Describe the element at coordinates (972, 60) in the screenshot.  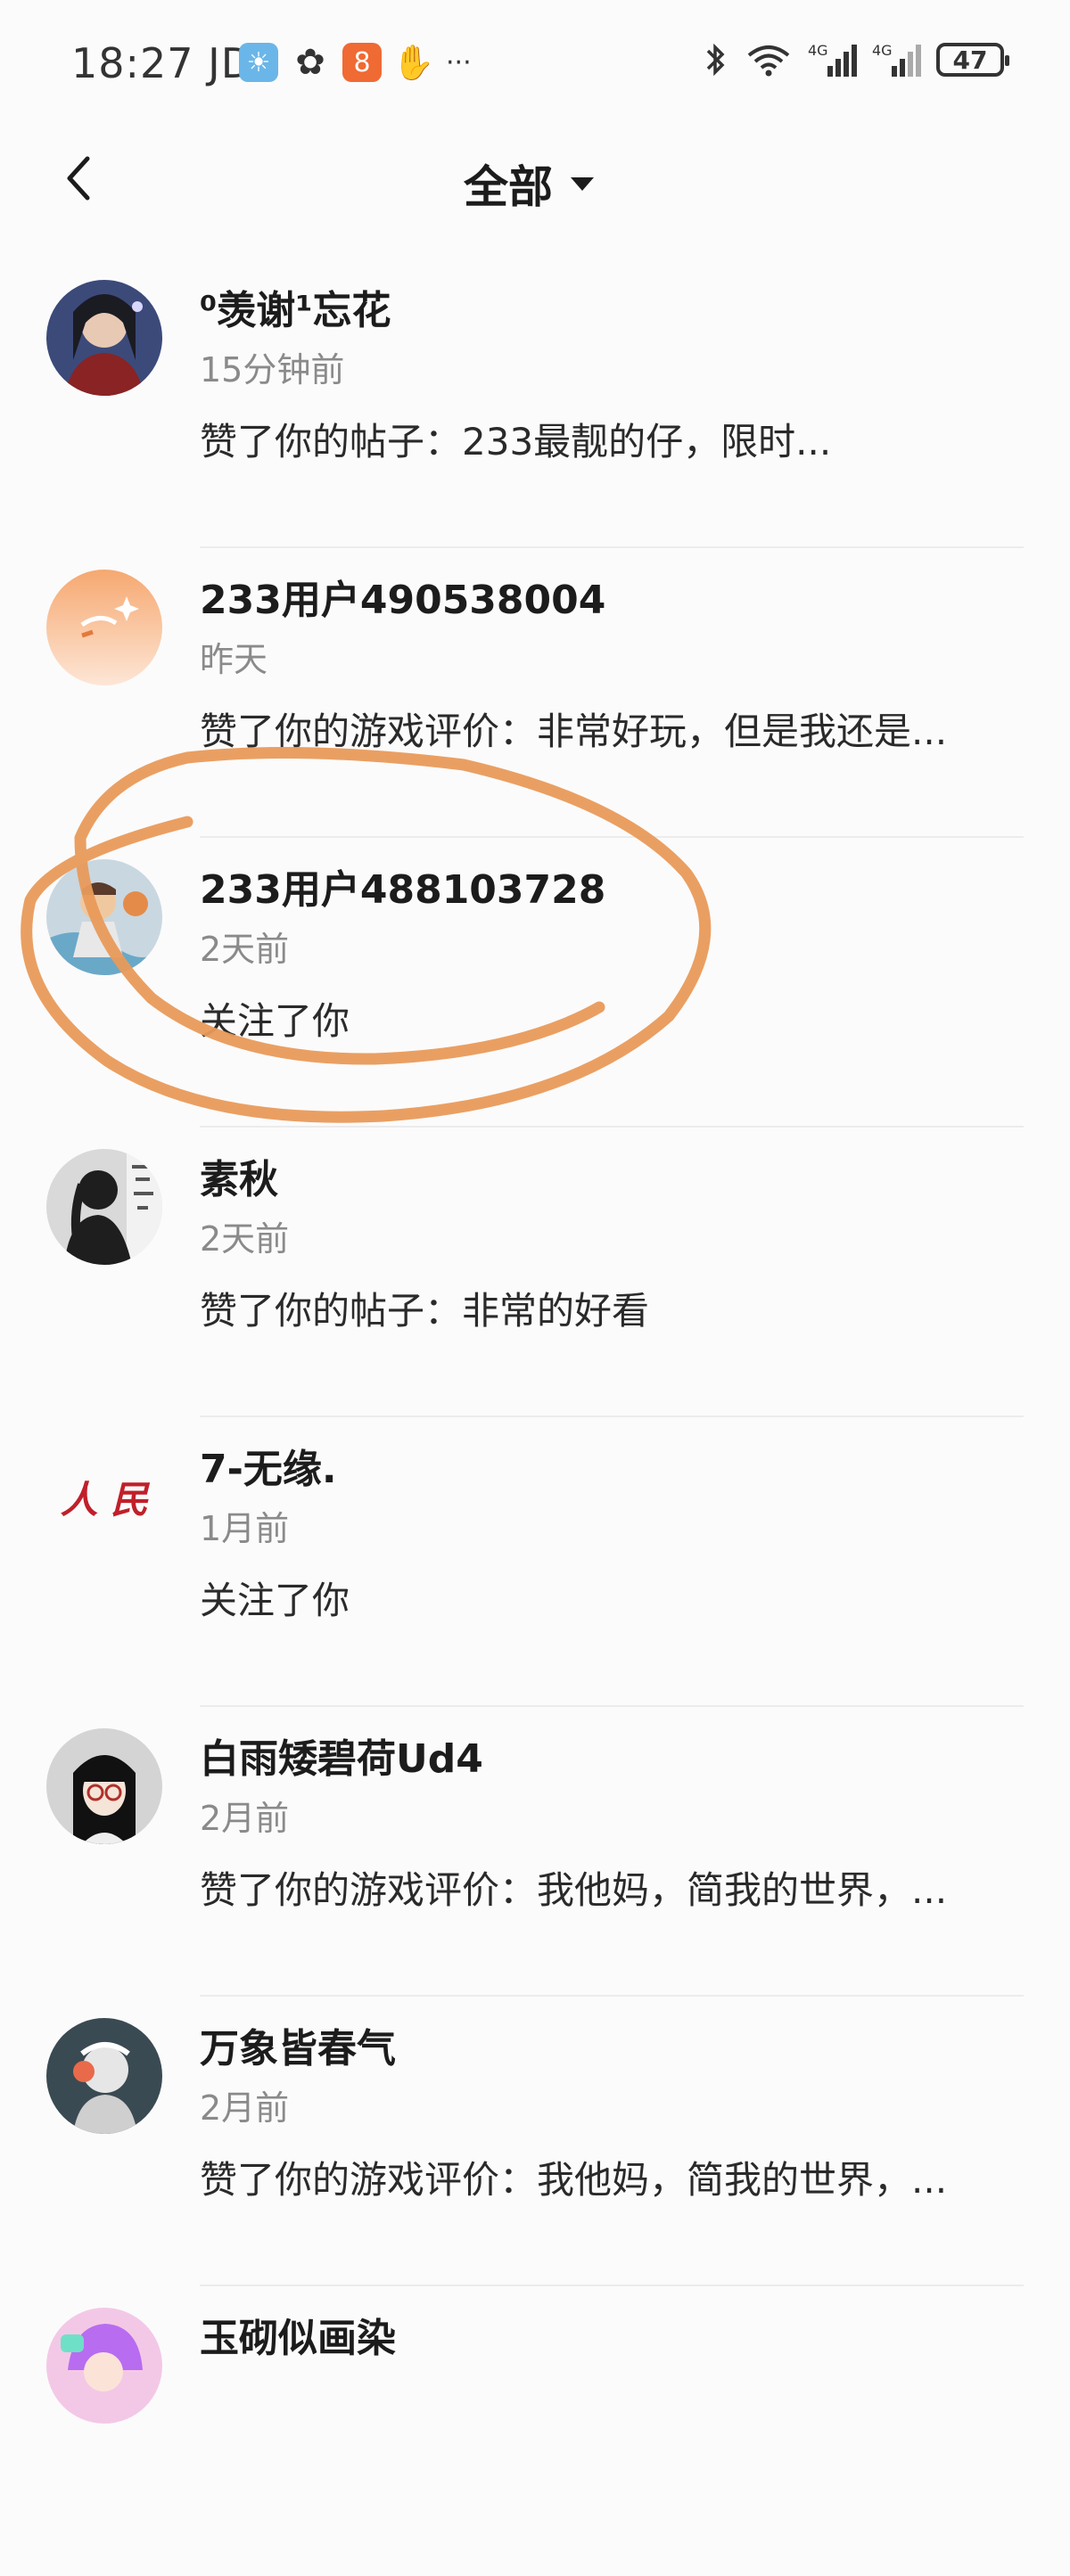
I see `battery-indicator: 47` at that location.